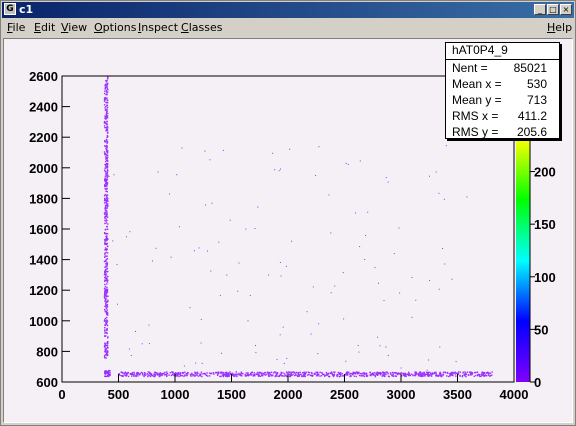 This screenshot has height=426, width=576. Describe the element at coordinates (457, 394) in the screenshot. I see `x-tick-label: 3500` at that location.